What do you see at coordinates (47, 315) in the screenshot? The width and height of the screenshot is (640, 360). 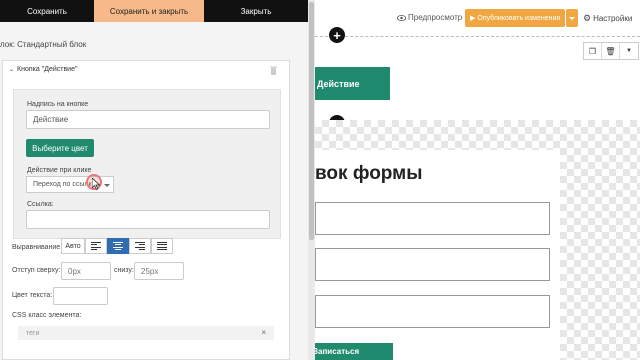 I see `css-class-label: CSS класс элемента:` at bounding box center [47, 315].